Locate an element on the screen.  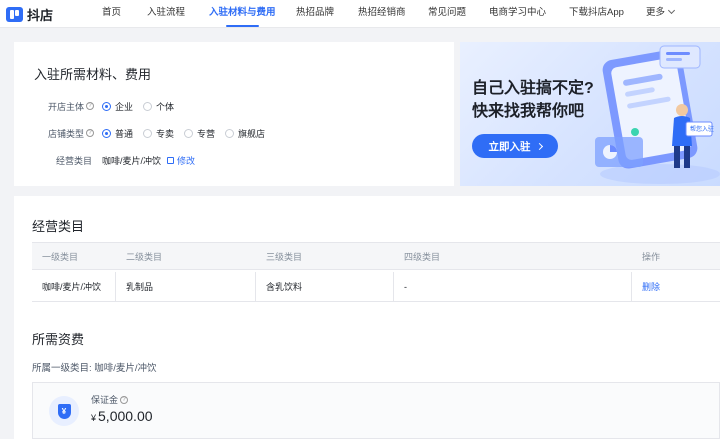
nav-item-materials-fees: 入驻材料与费用 is located at coordinates (242, 14).